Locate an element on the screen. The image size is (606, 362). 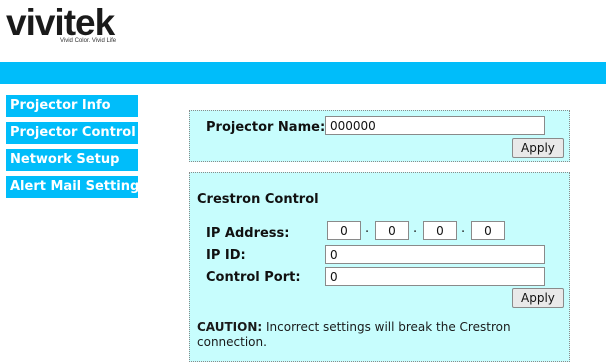
ip-octet-2-input is located at coordinates (392, 230).